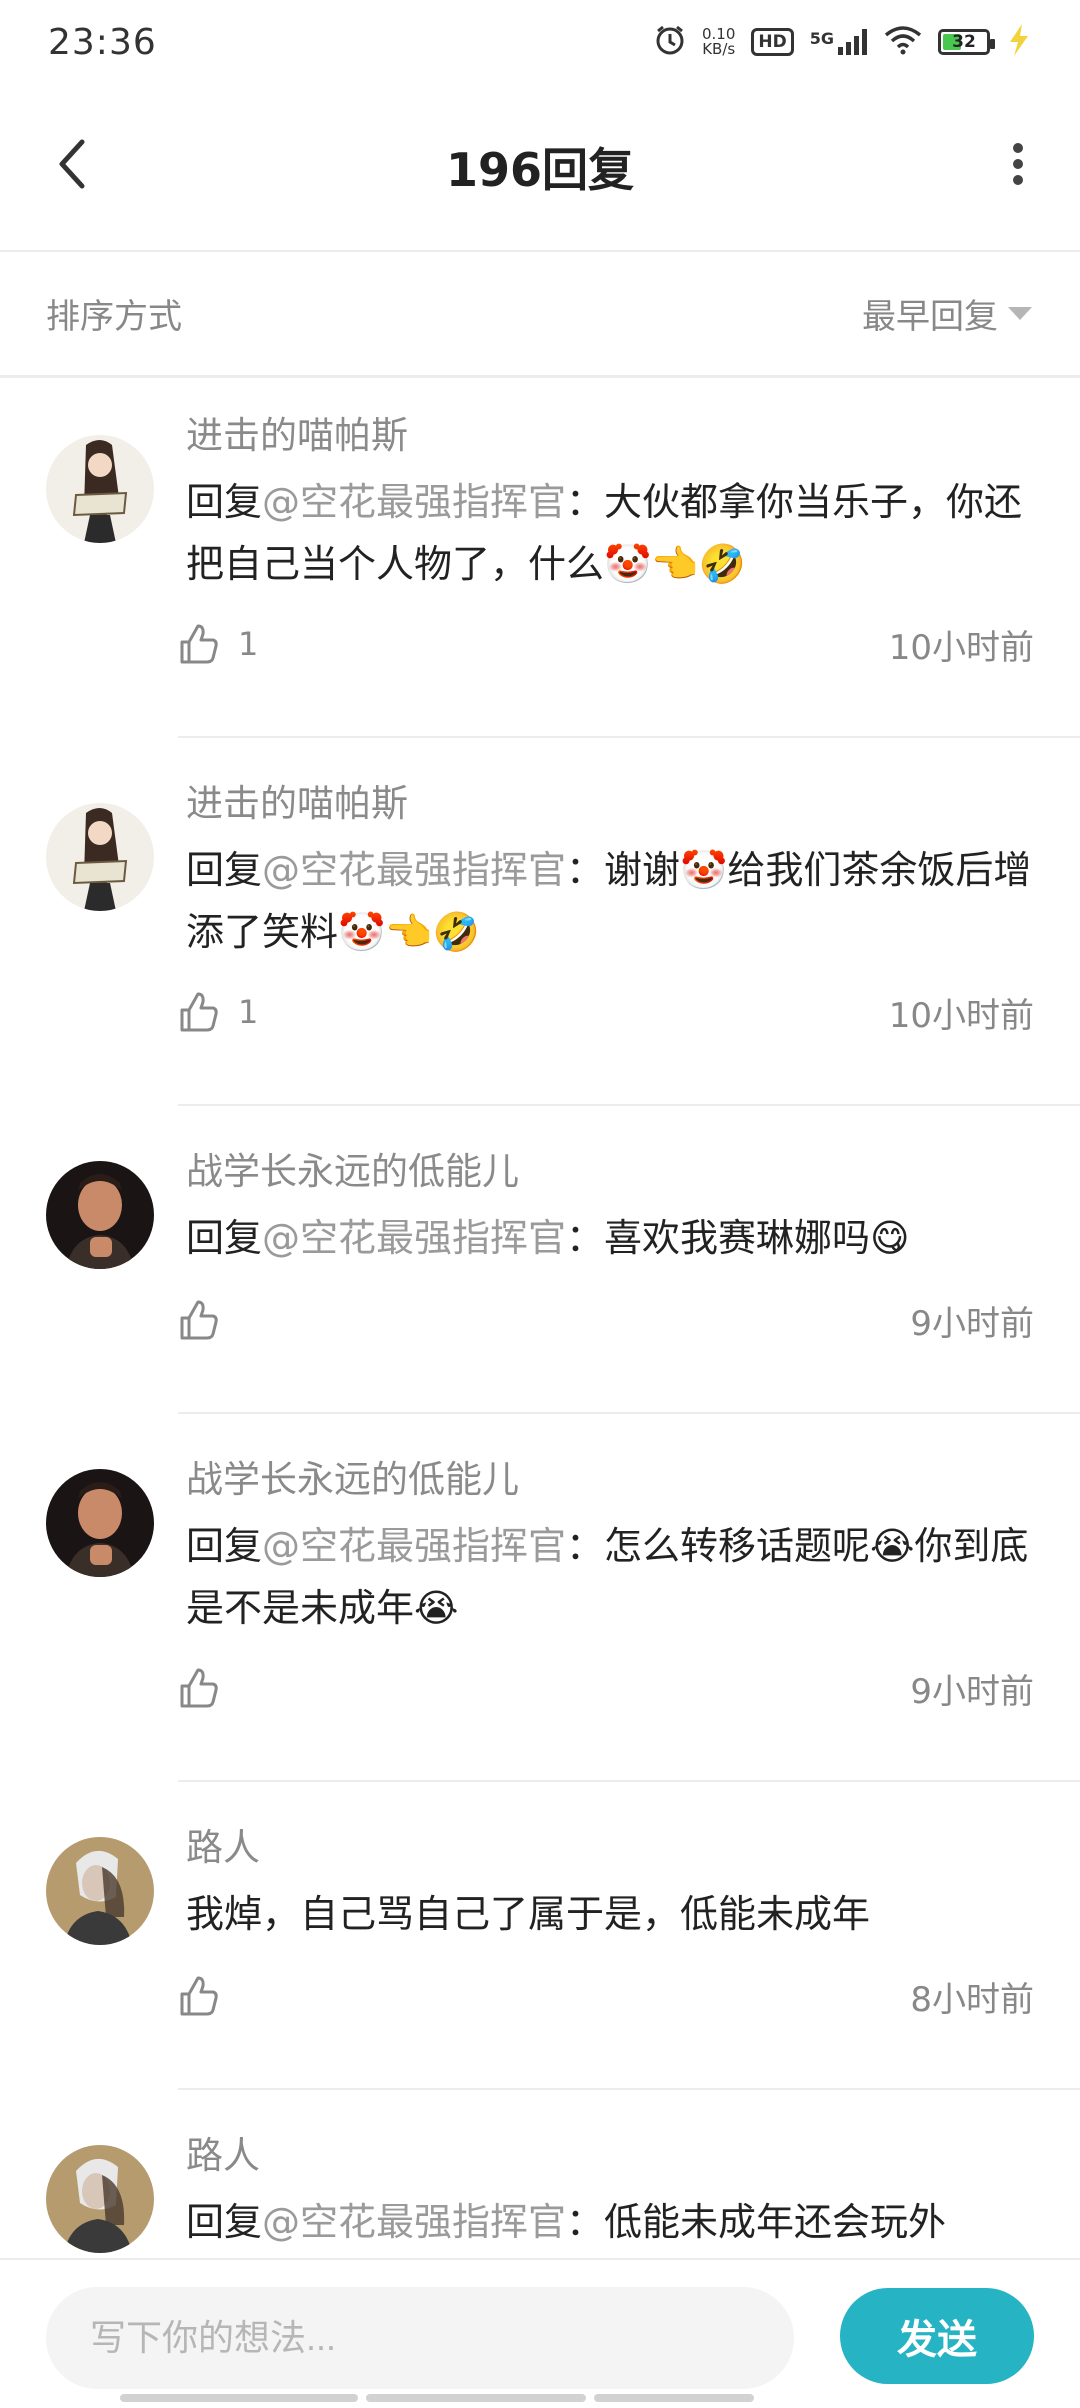  I want to click on chevron-left-icon, so click(72, 164).